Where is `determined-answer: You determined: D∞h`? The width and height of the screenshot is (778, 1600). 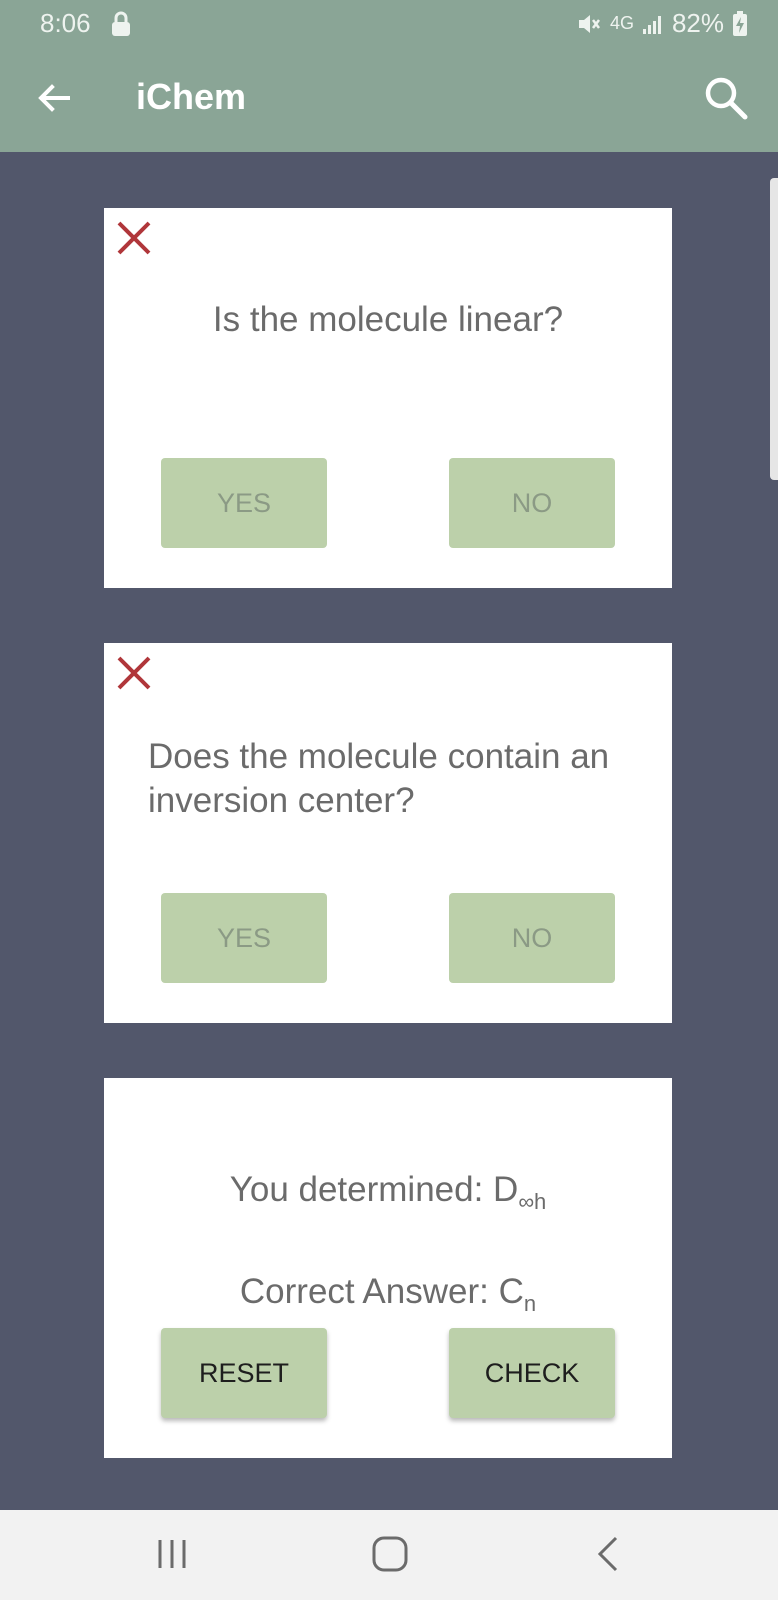 determined-answer: You determined: D∞h is located at coordinates (388, 1192).